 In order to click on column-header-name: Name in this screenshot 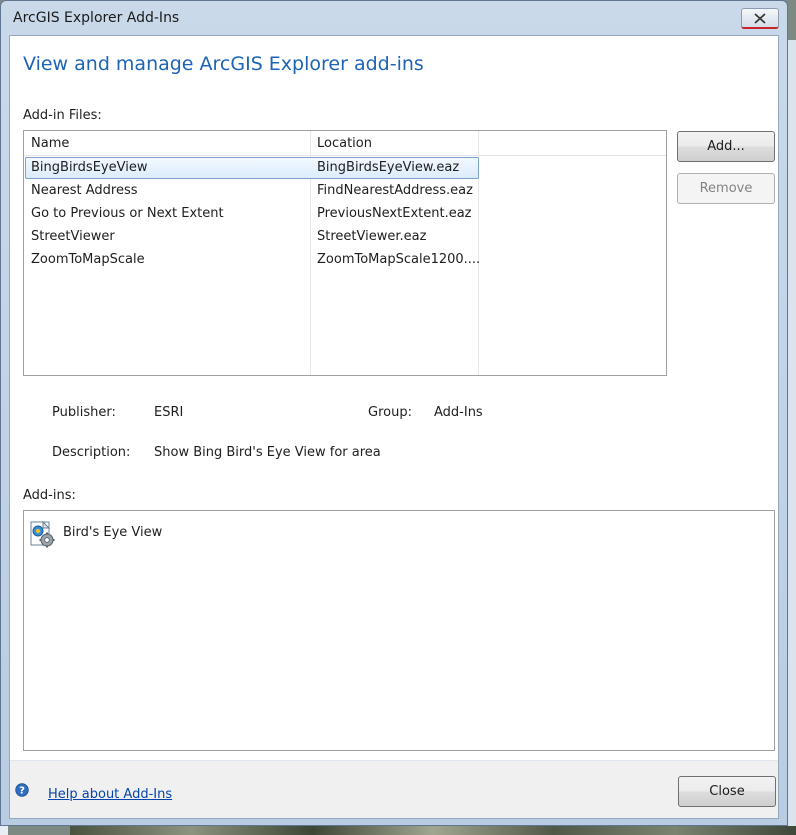, I will do `click(167, 143)`.